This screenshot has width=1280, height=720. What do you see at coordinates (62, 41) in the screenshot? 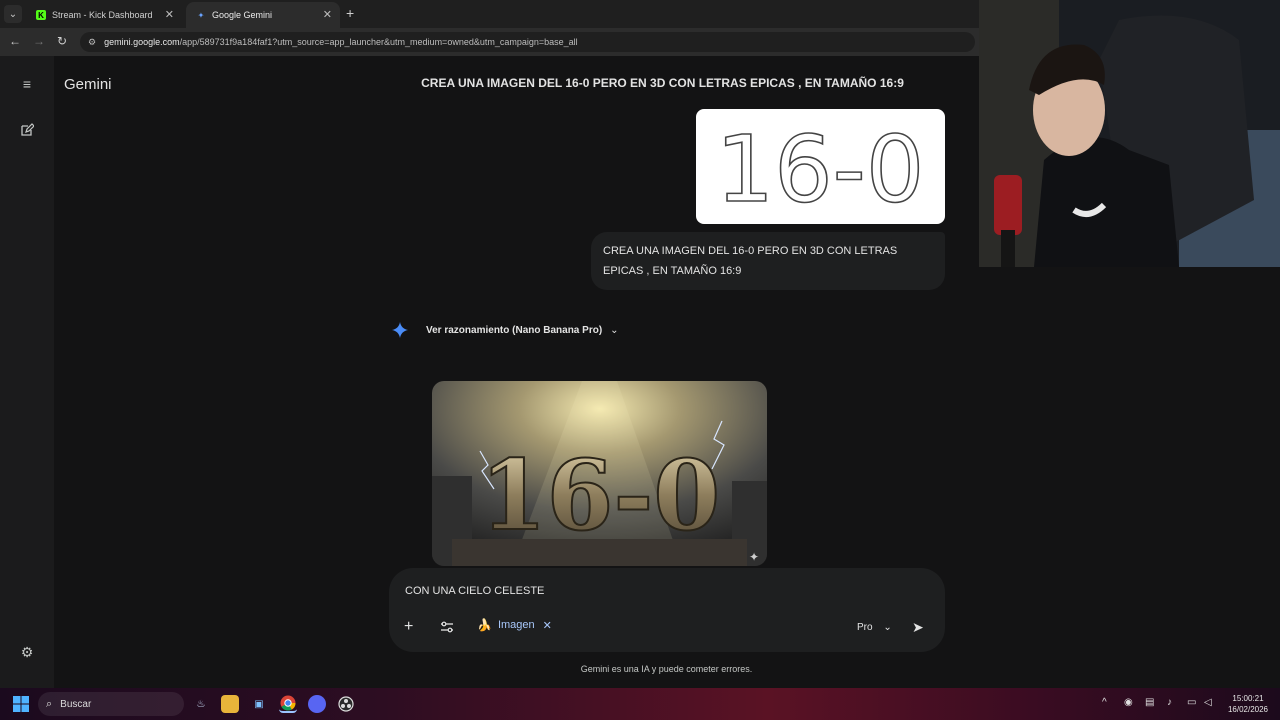
I see `reload-icon: ↻` at bounding box center [62, 41].